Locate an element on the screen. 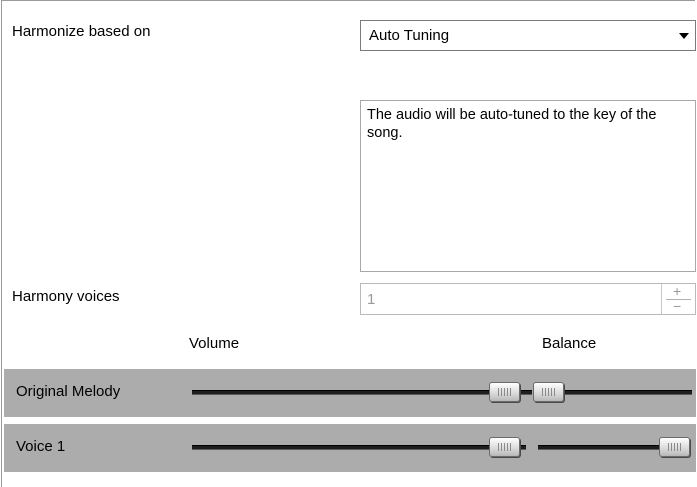 The image size is (697, 487). harmony-voices-spinner: 1 + − is located at coordinates (528, 299).